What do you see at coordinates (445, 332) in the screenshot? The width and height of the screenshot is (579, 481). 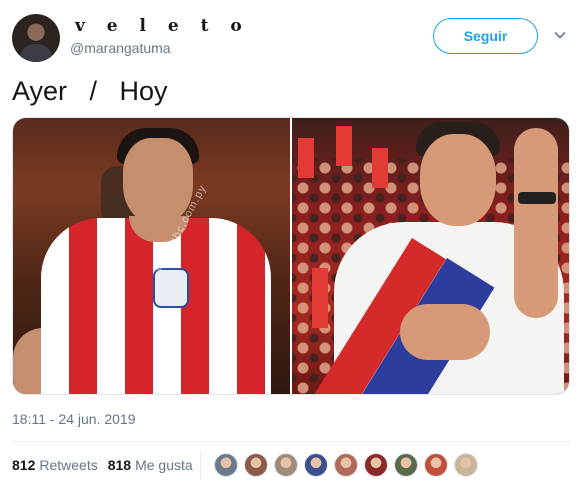 I see `hand-on-chest` at bounding box center [445, 332].